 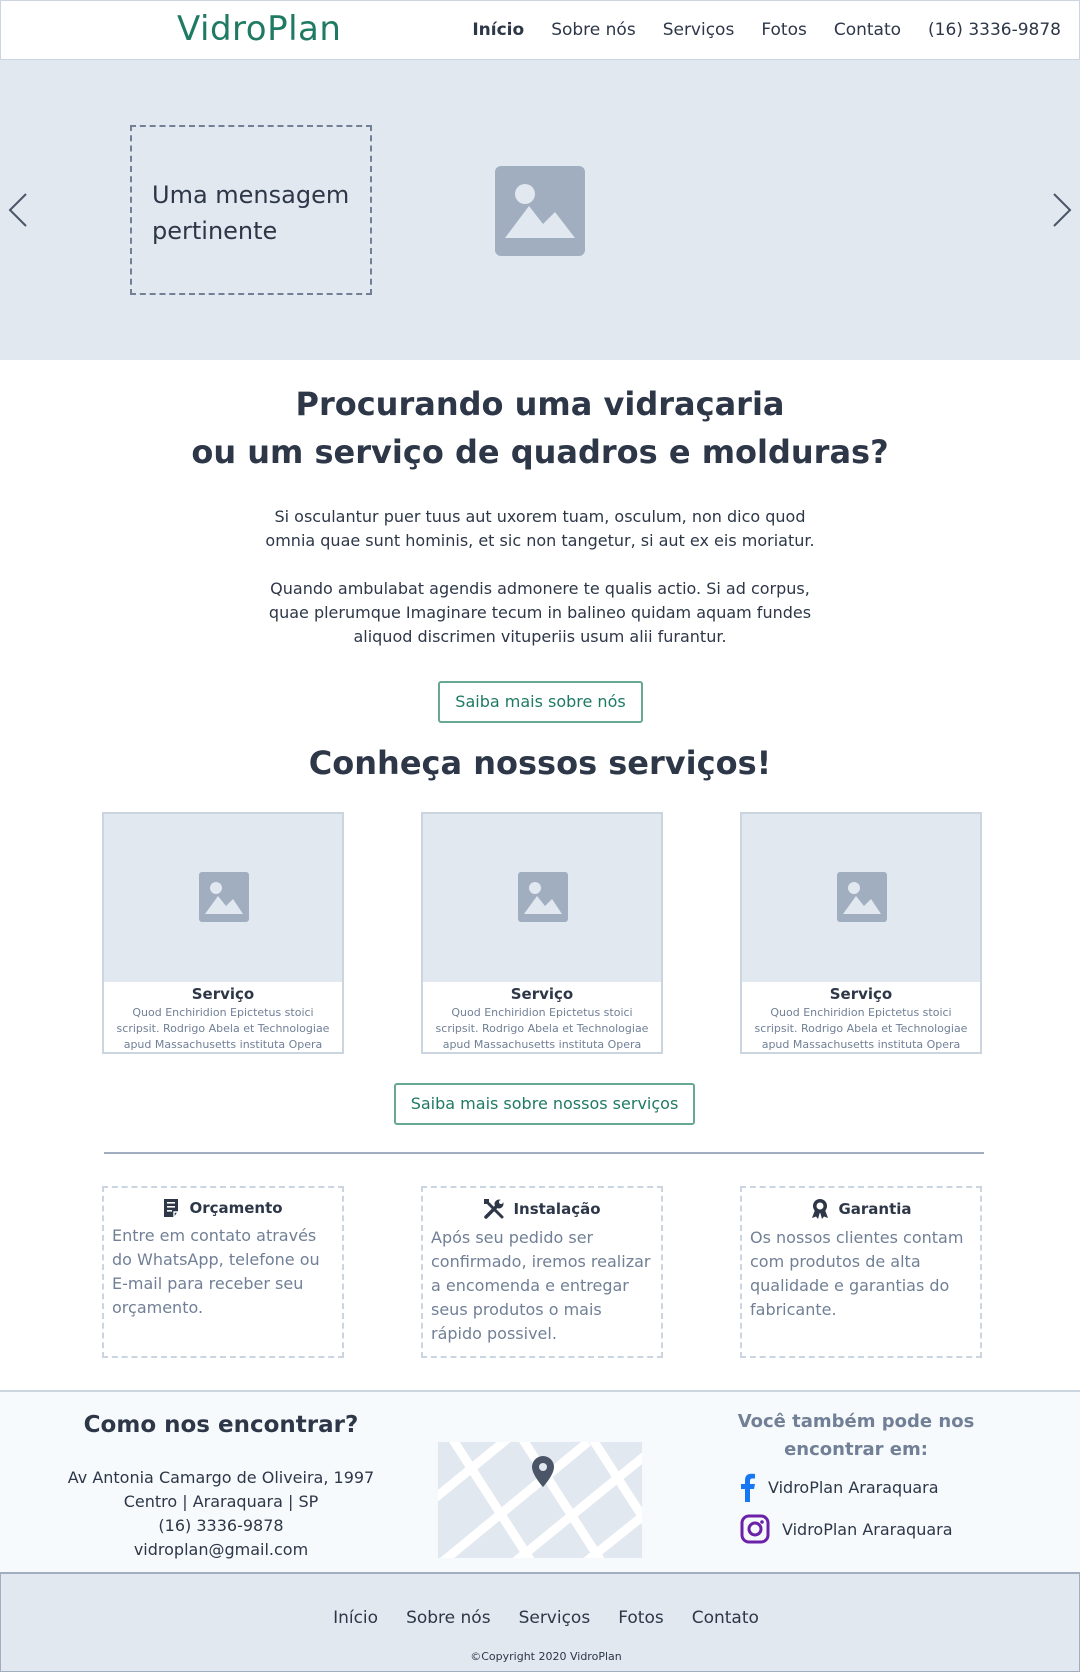 What do you see at coordinates (171, 1208) in the screenshot?
I see `document-icon` at bounding box center [171, 1208].